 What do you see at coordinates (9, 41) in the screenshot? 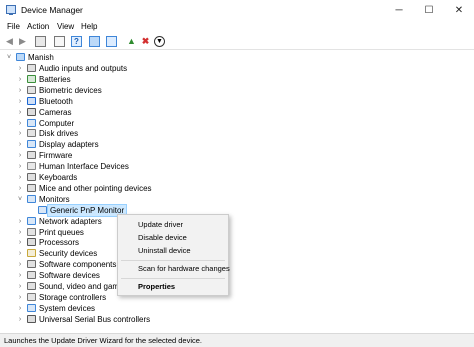
I see `back-icon: ◀` at bounding box center [9, 41].